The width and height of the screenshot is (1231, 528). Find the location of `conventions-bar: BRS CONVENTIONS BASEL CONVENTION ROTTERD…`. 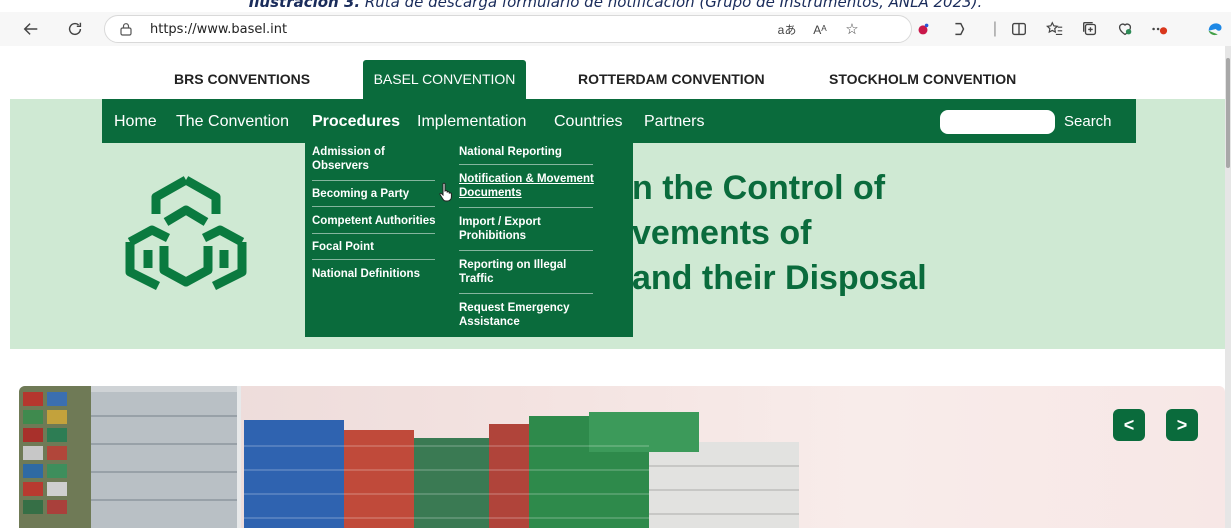

conventions-bar: BRS CONVENTIONS BASEL CONVENTION ROTTERD… is located at coordinates (615, 73).